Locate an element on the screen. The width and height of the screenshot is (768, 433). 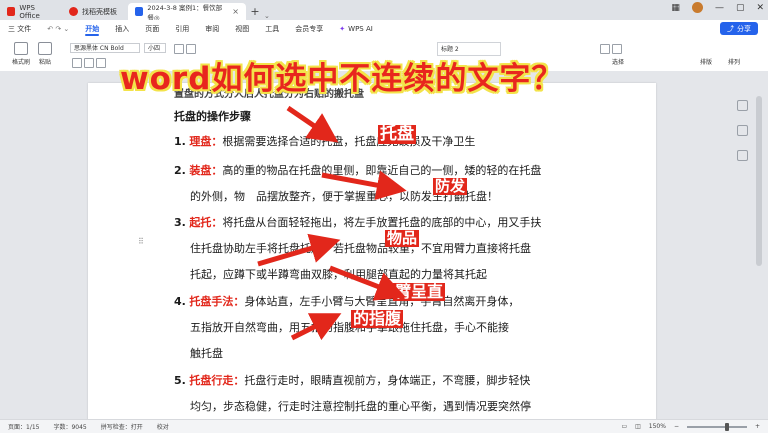
window-controls: ▦ — ▢ ✕ is located at coordinates (717, 7).